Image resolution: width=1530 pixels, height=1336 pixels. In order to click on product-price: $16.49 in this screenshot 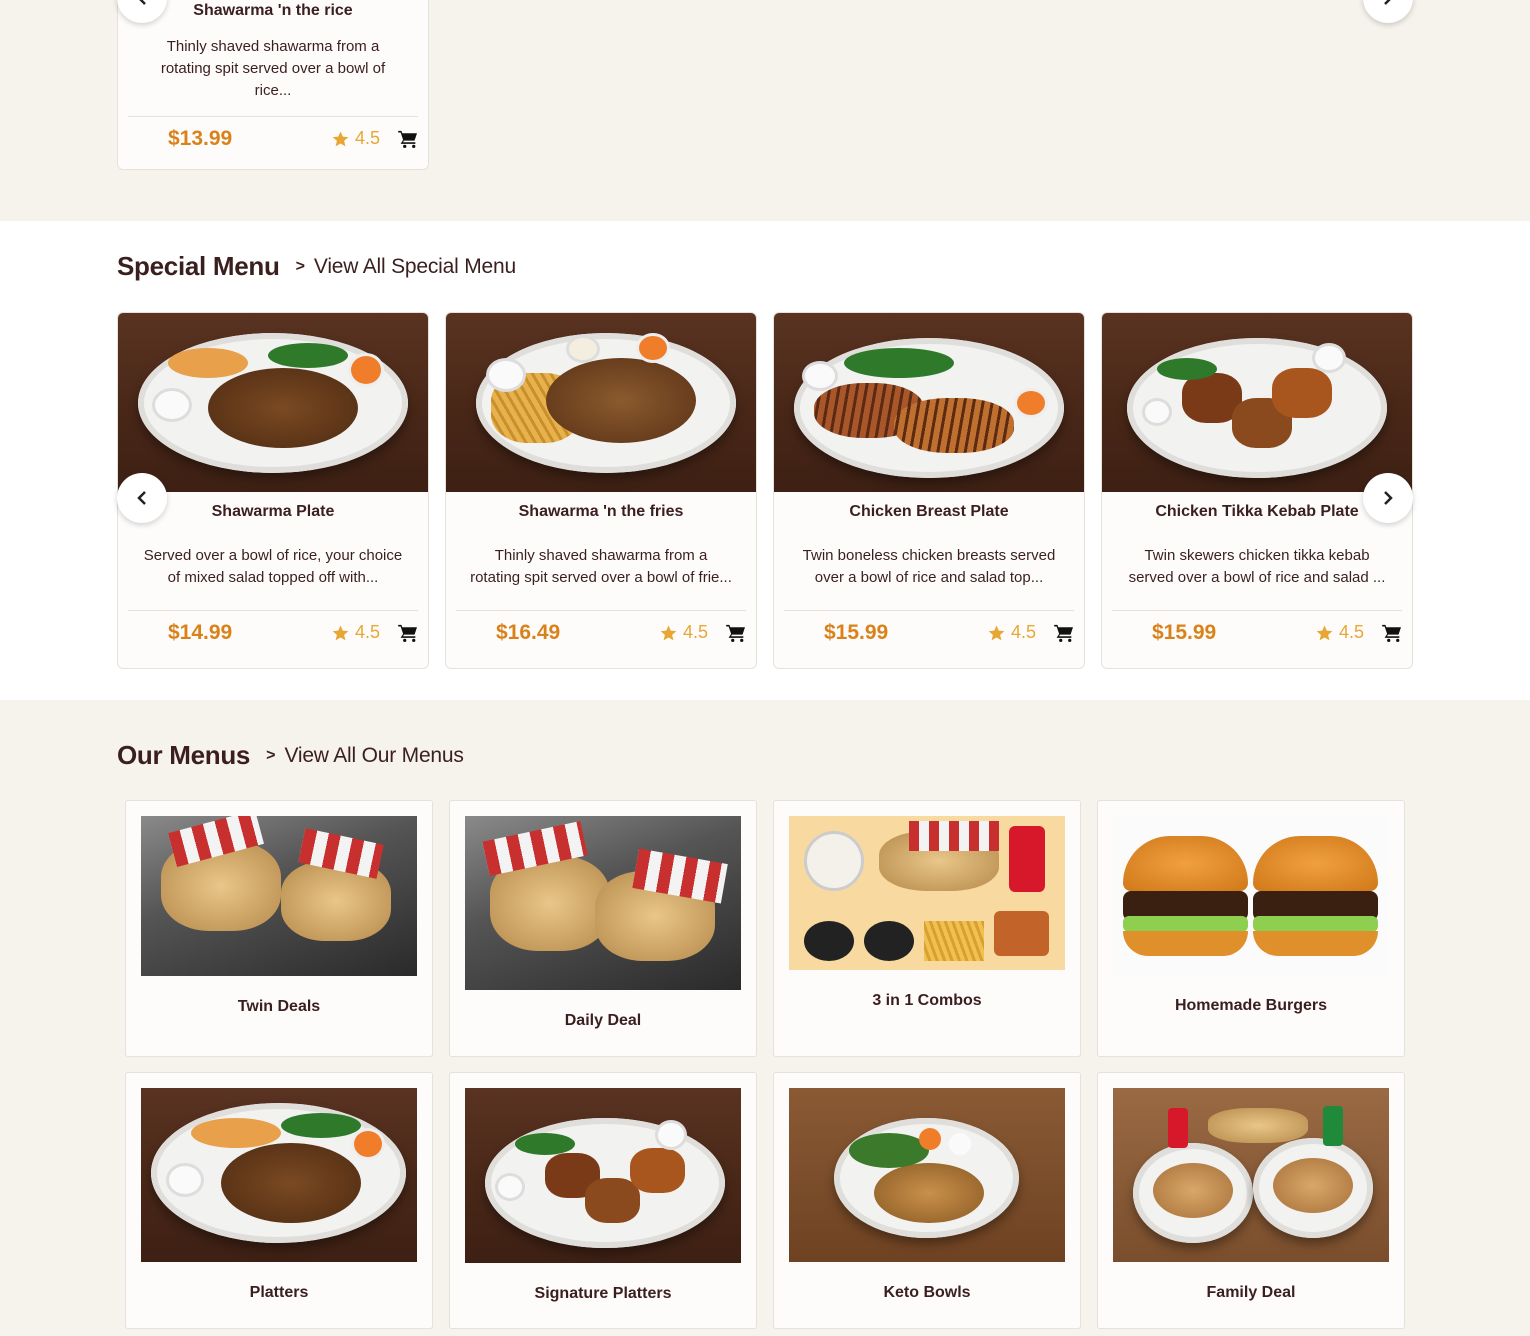, I will do `click(528, 632)`.